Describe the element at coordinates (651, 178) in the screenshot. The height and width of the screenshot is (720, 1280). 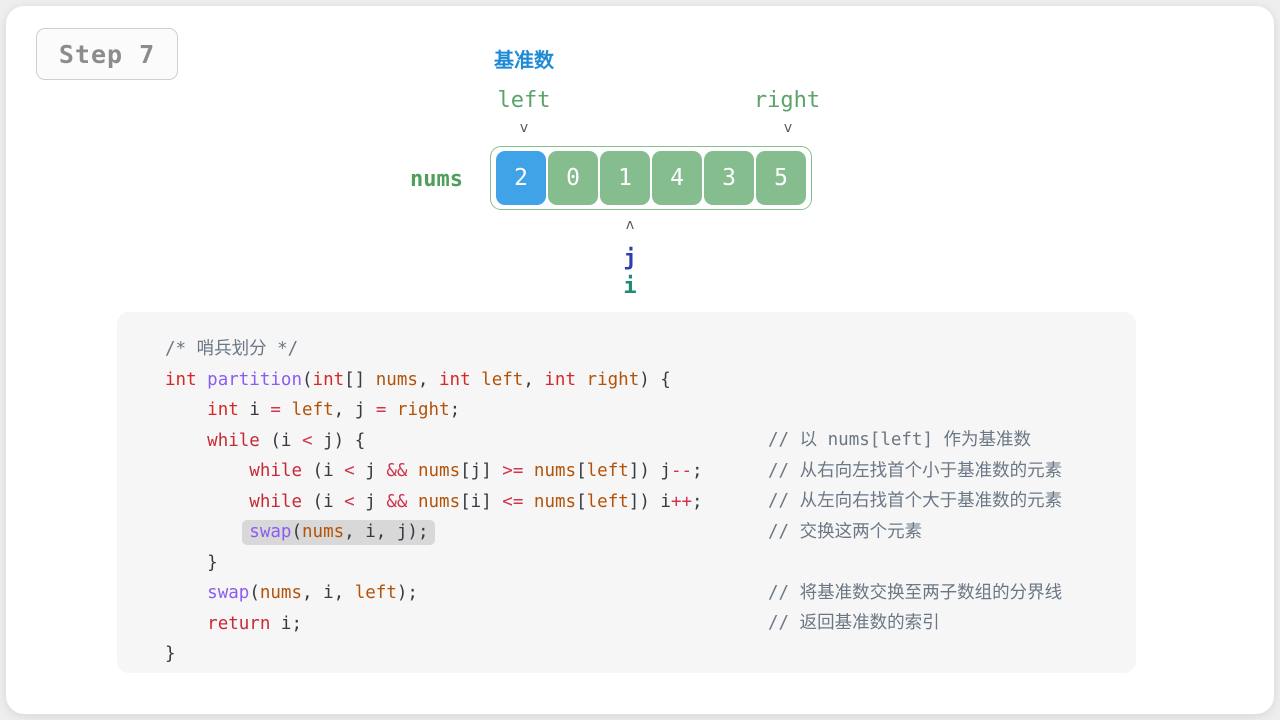
I see `array-container: 2 0 1 4 3 5` at that location.